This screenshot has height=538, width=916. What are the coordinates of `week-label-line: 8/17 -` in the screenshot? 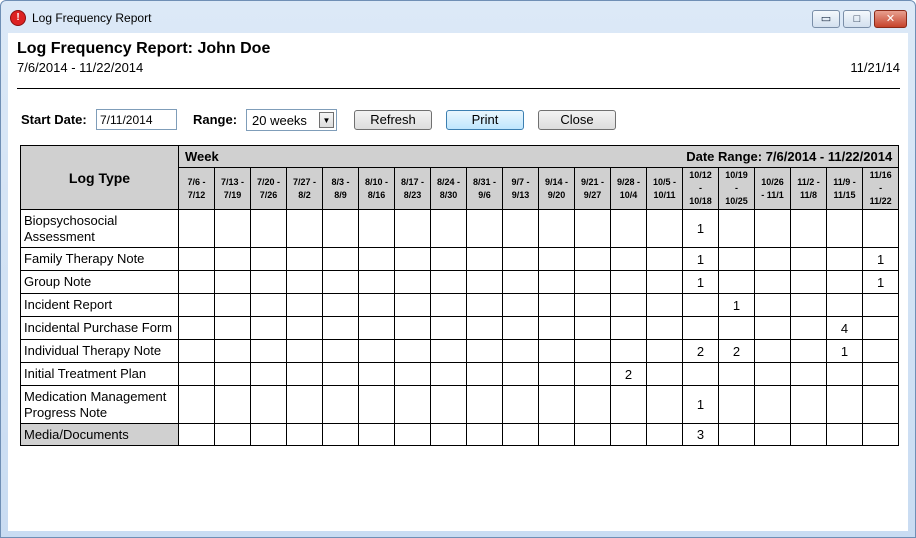 It's located at (412, 181).